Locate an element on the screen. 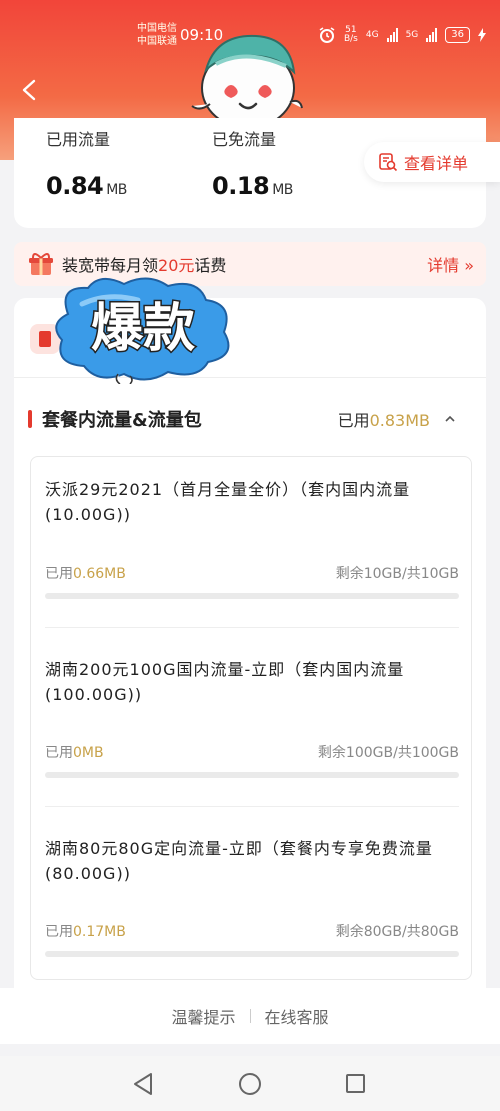 The image size is (500, 1111). battery-indicator: 36 is located at coordinates (457, 35).